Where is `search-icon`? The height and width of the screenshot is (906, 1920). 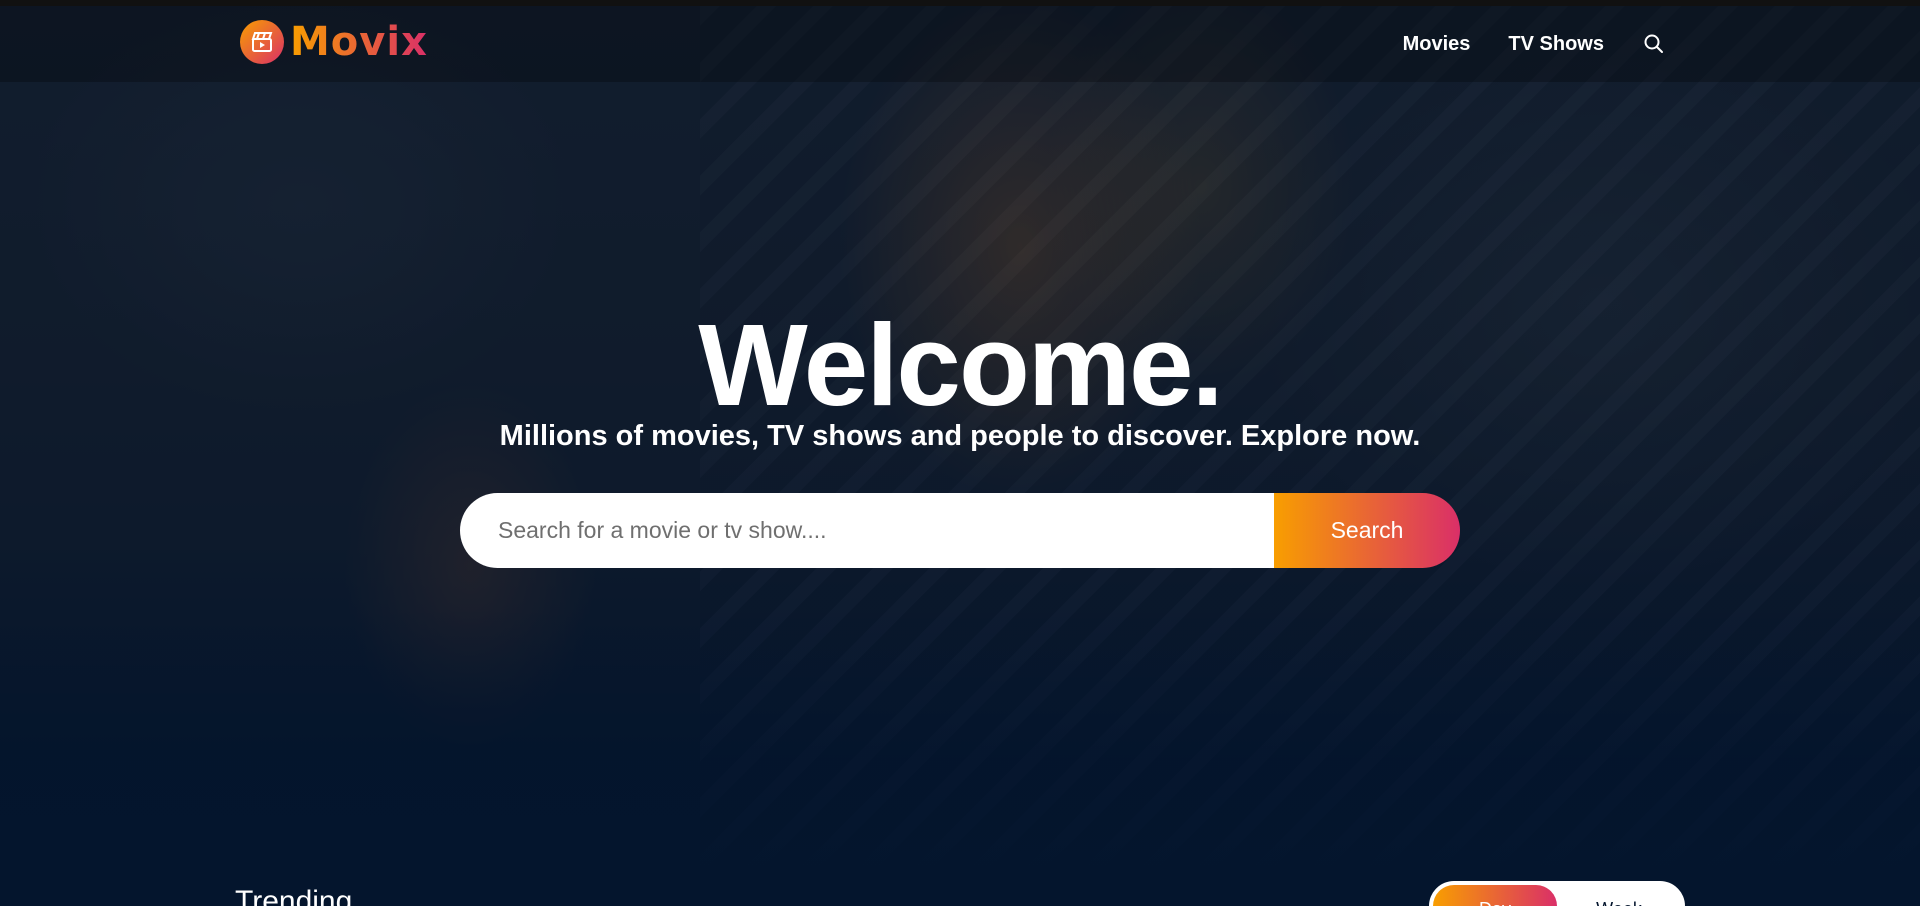 search-icon is located at coordinates (1654, 44).